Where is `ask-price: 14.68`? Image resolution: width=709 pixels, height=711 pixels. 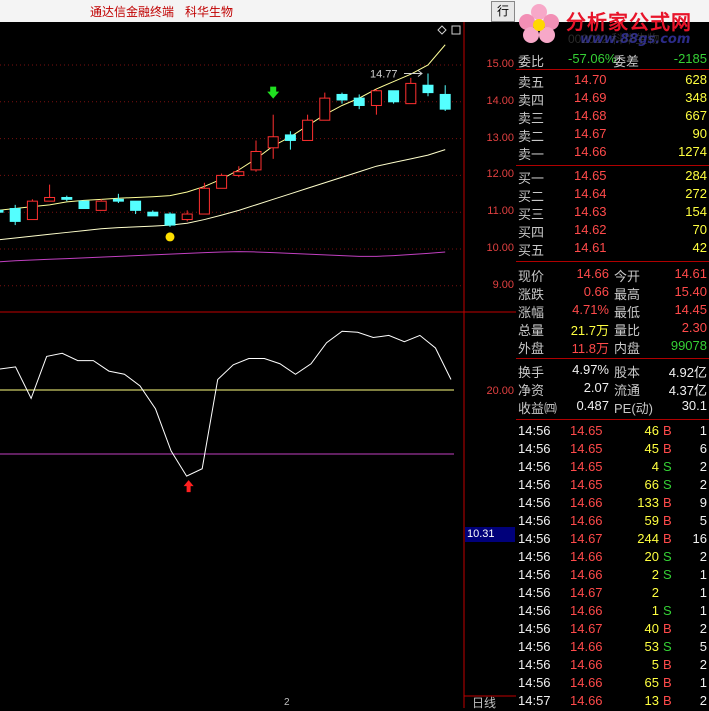 ask-price: 14.68 is located at coordinates (590, 115).